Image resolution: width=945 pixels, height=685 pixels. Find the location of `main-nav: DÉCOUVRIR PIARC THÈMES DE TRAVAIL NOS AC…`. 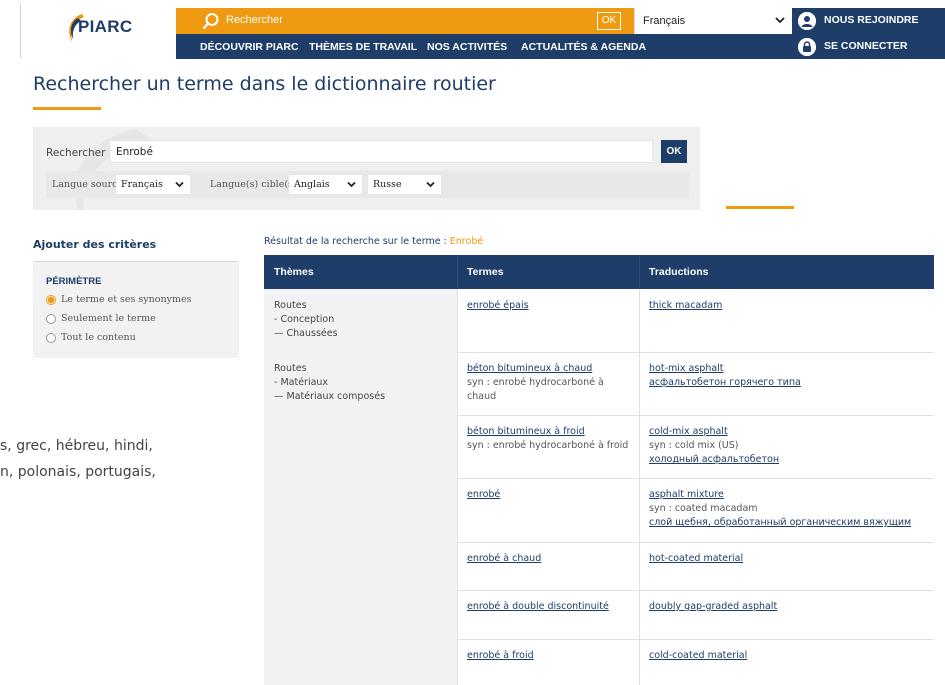

main-nav: DÉCOUVRIR PIARC THÈMES DE TRAVAIL NOS AC… is located at coordinates (484, 46).